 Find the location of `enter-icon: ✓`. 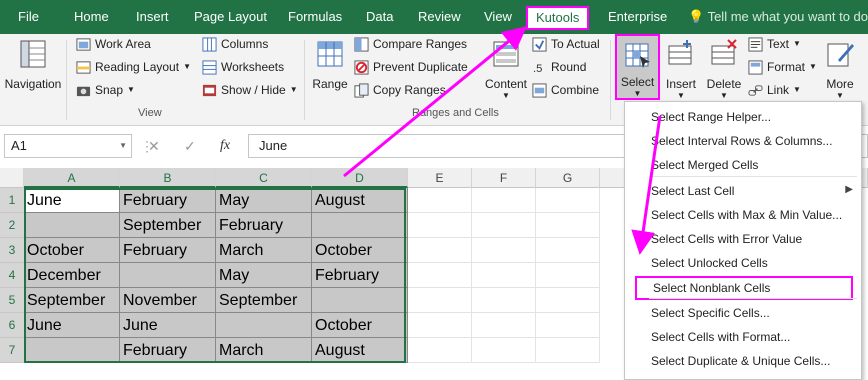

enter-icon: ✓ is located at coordinates (190, 146).